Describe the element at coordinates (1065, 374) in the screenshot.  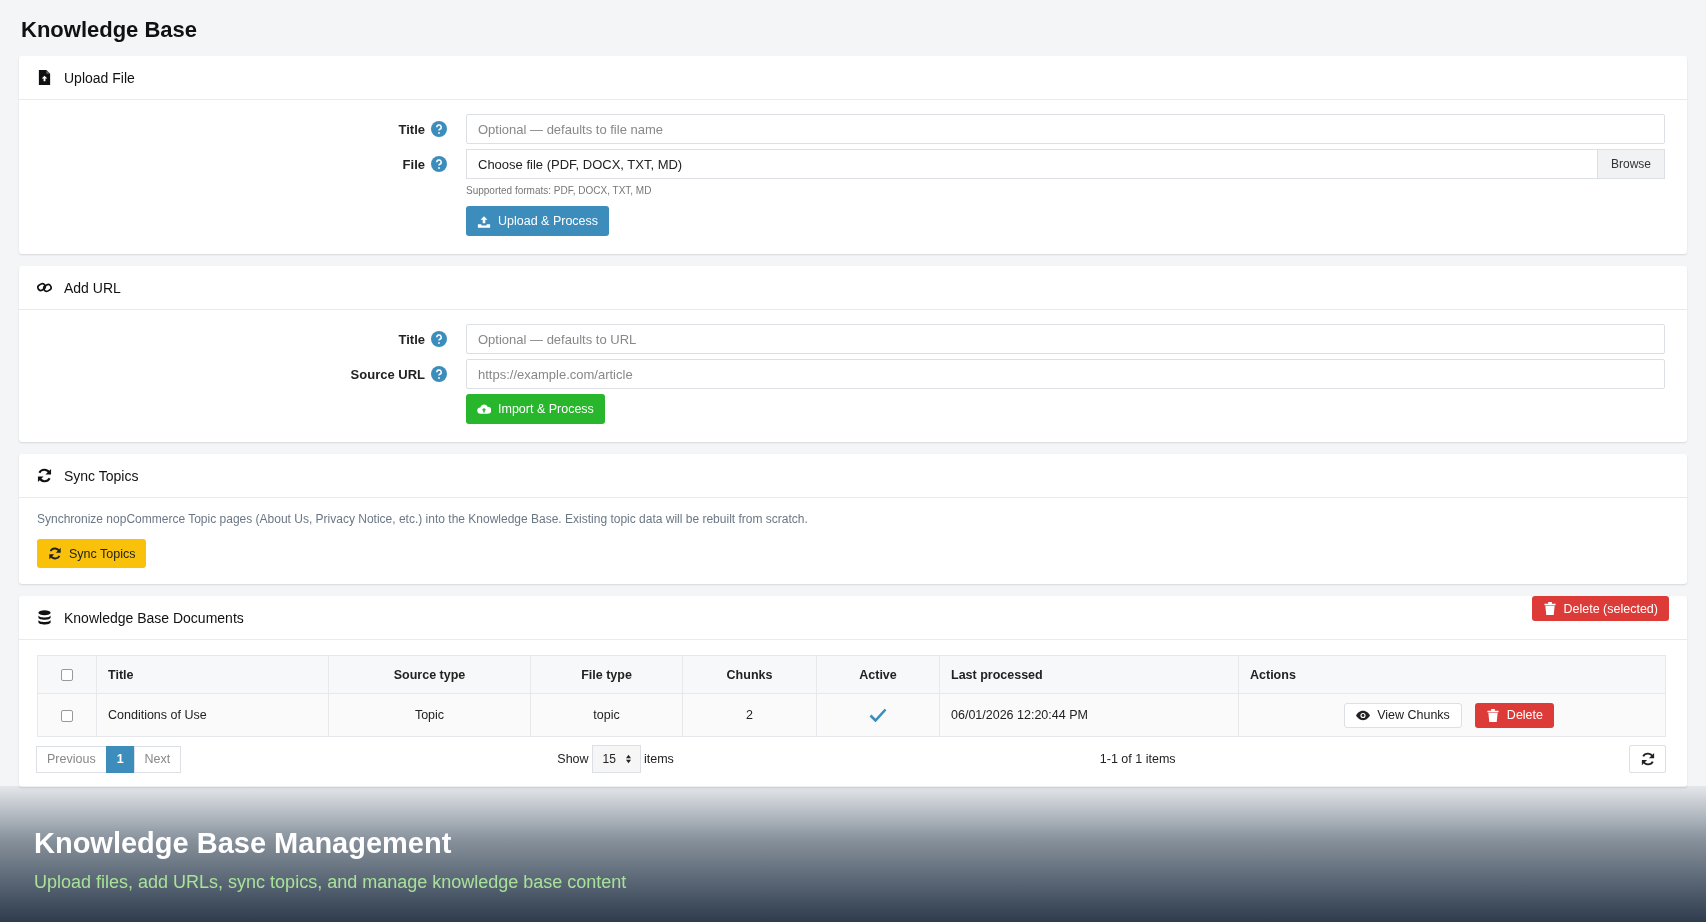
I see `text-field: https://example.com/article` at that location.